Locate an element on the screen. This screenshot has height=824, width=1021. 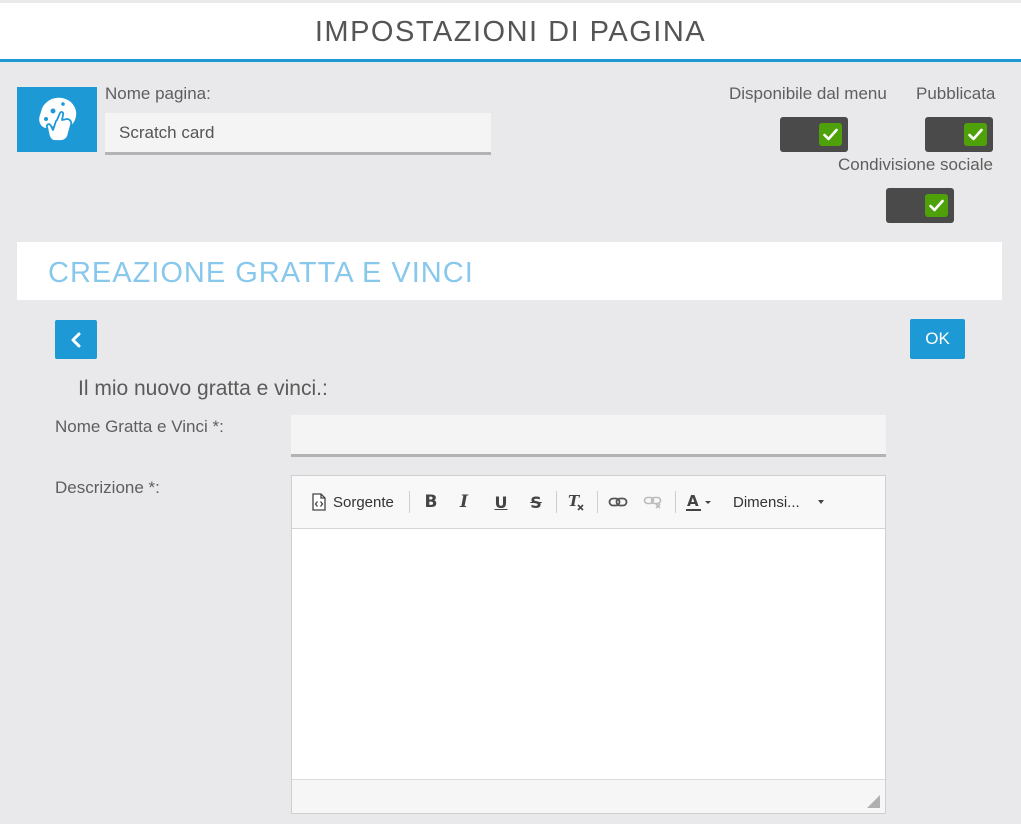
gratta-name-input is located at coordinates (588, 436).